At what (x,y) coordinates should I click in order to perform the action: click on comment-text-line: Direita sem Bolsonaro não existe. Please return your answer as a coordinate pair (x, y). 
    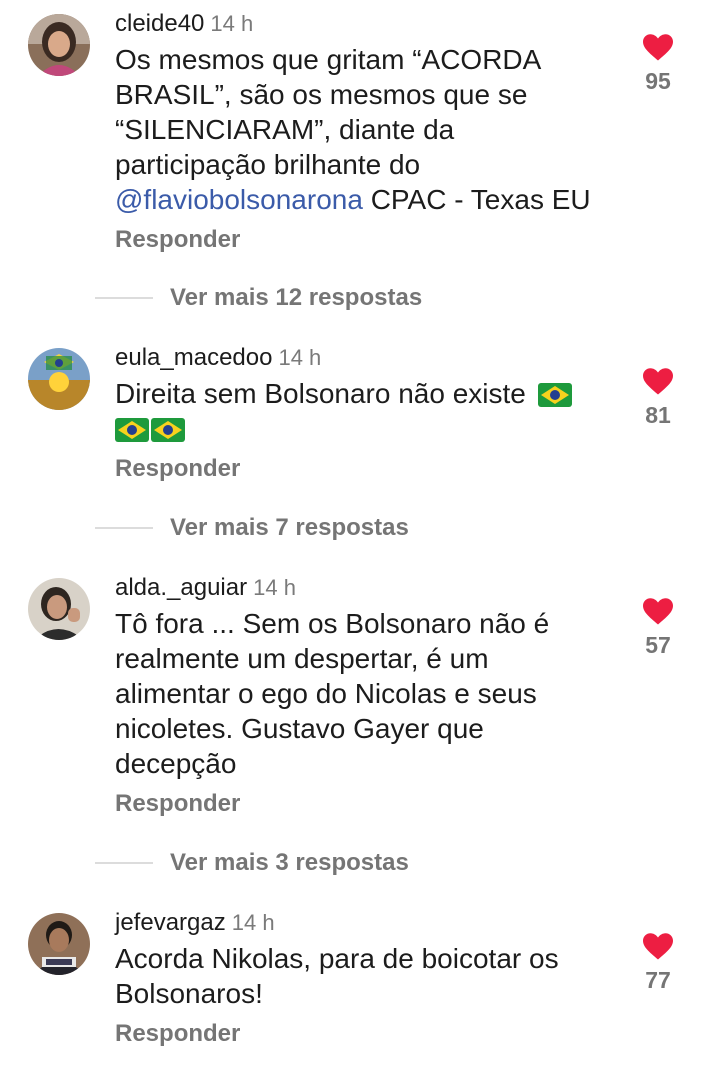
    Looking at the image, I should click on (320, 393).